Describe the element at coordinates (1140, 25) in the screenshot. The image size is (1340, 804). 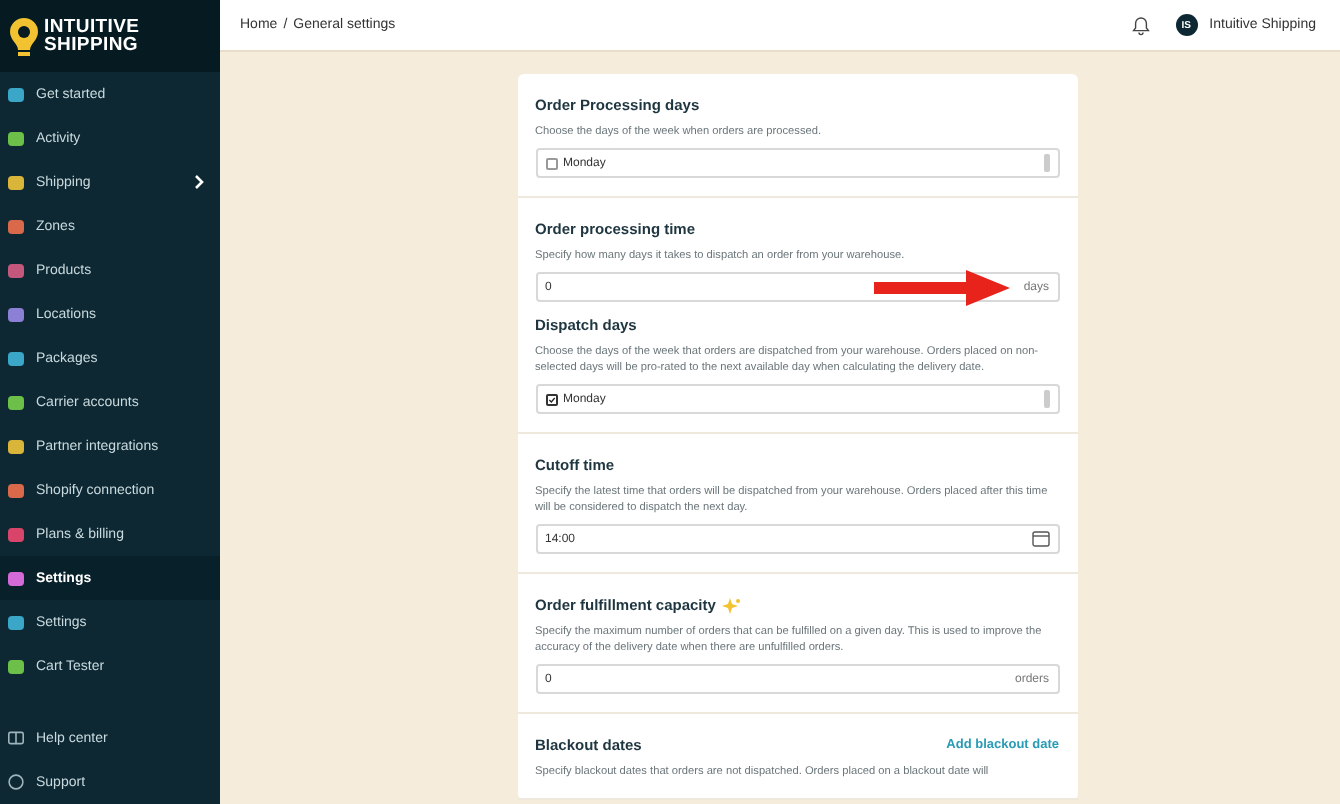
I see `bell-icon` at that location.